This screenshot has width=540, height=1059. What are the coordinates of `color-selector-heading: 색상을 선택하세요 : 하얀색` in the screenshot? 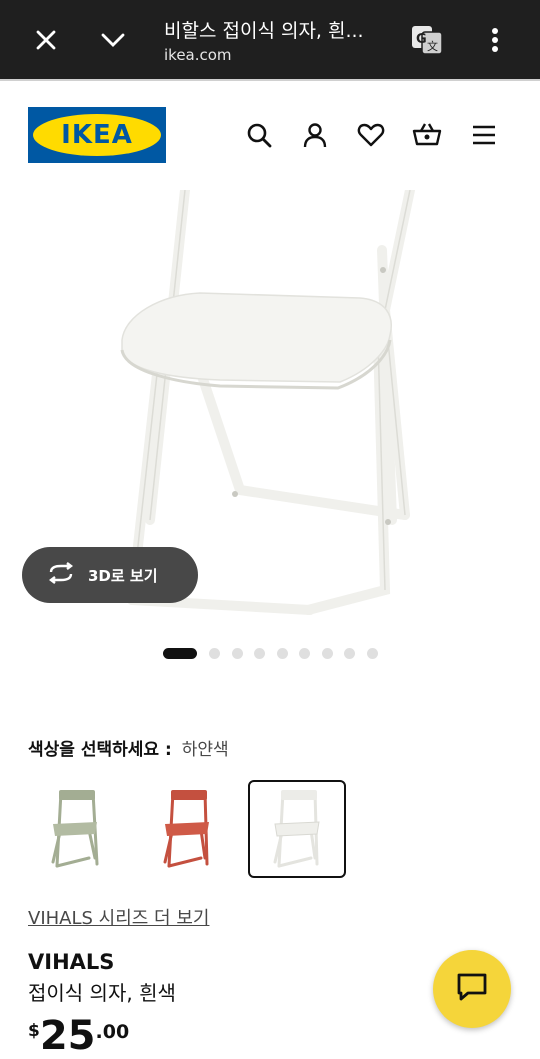 It's located at (128, 747).